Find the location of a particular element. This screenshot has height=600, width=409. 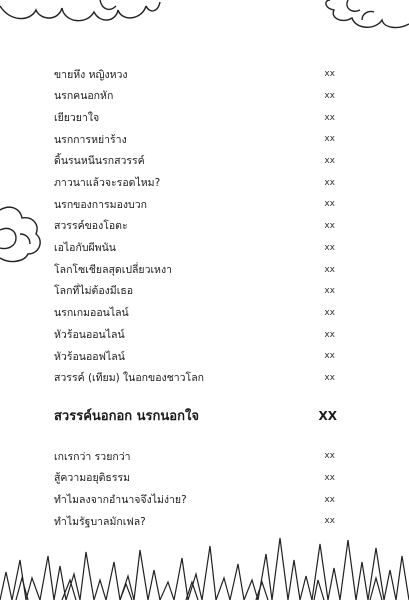

toc-entry: ภาวนาแล้วจะรอดไหม? xx is located at coordinates (195, 183).